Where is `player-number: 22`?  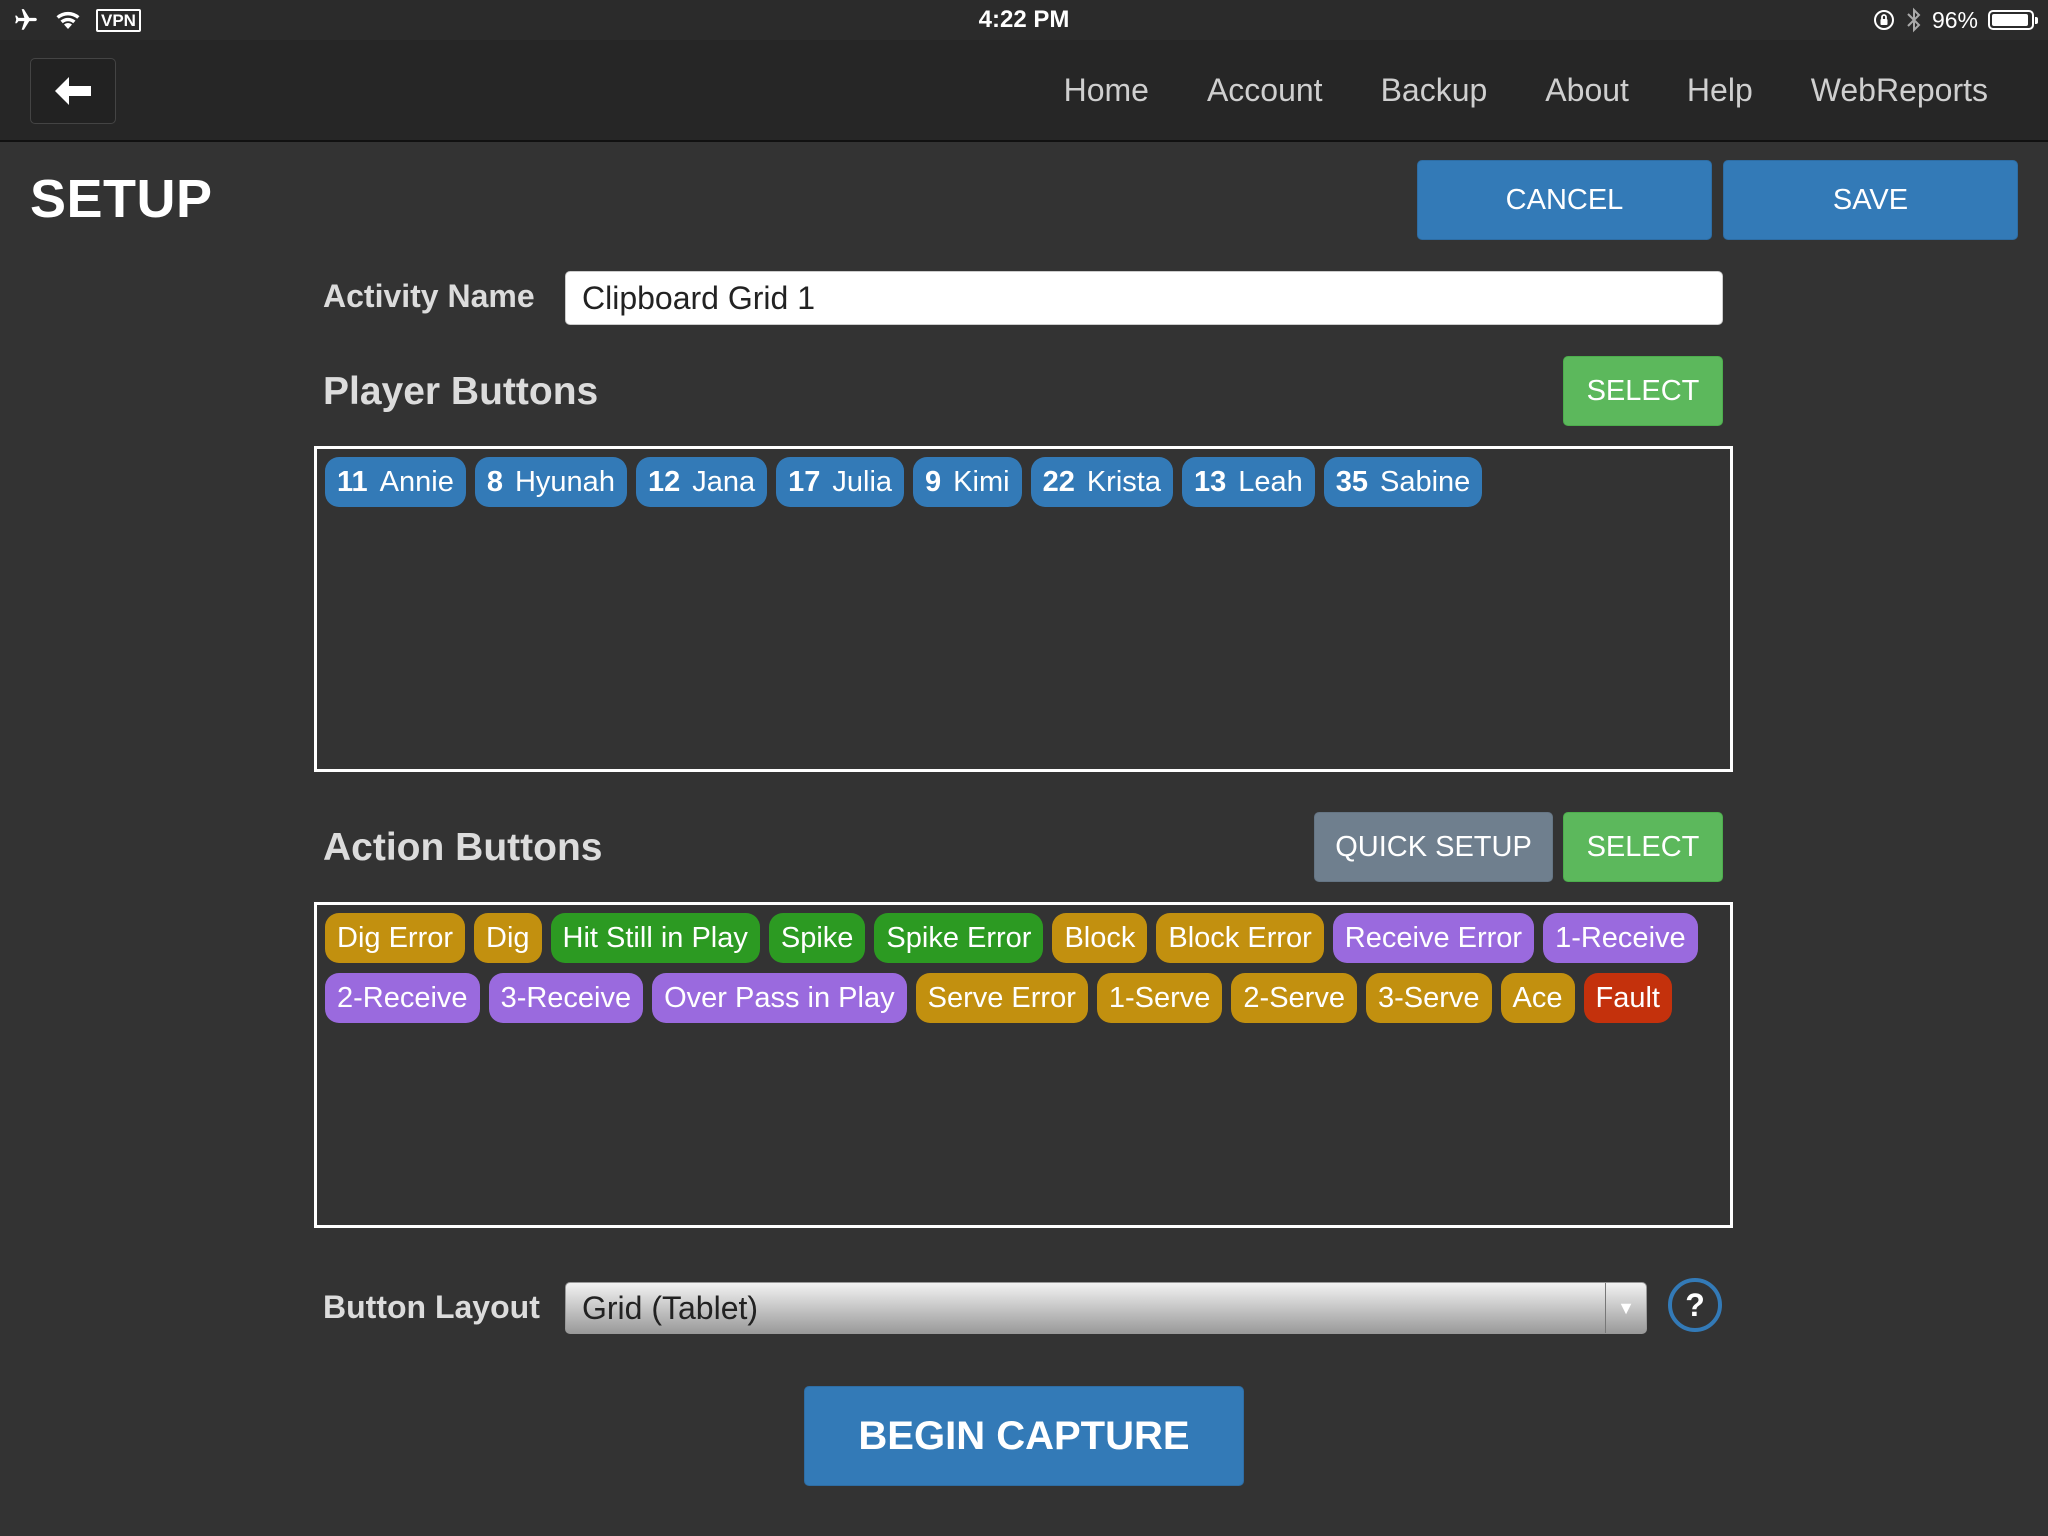 player-number: 22 is located at coordinates (1058, 482).